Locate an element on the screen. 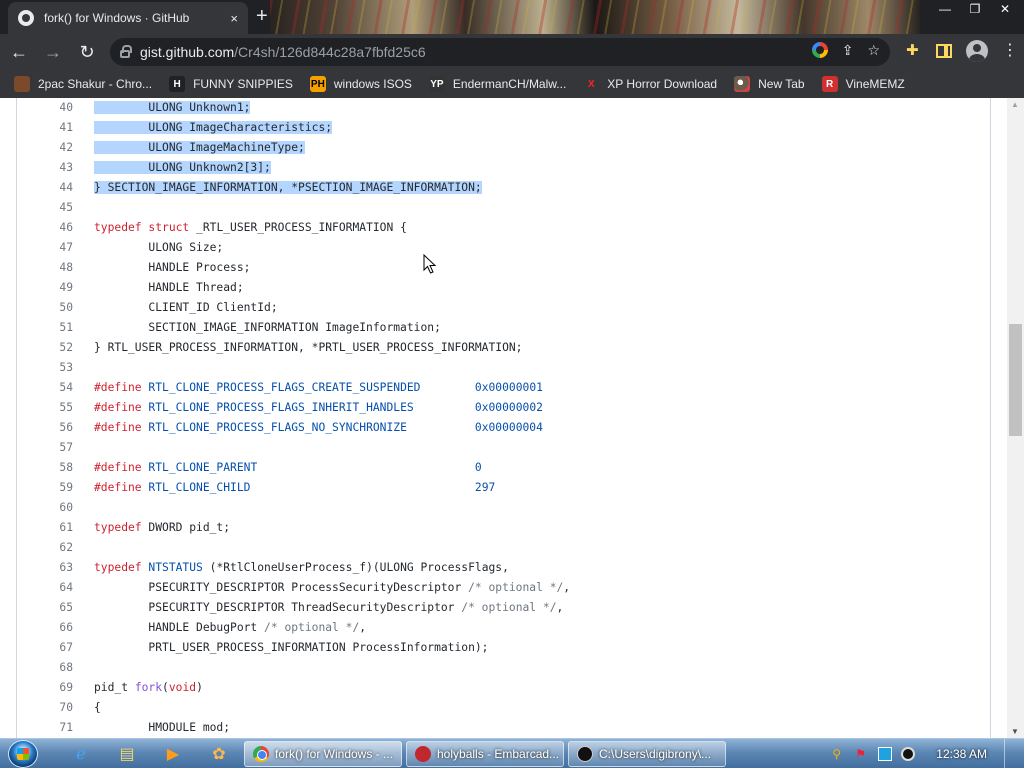 The width and height of the screenshot is (1024, 768). explorer-icon: ▤ is located at coordinates (127, 754).